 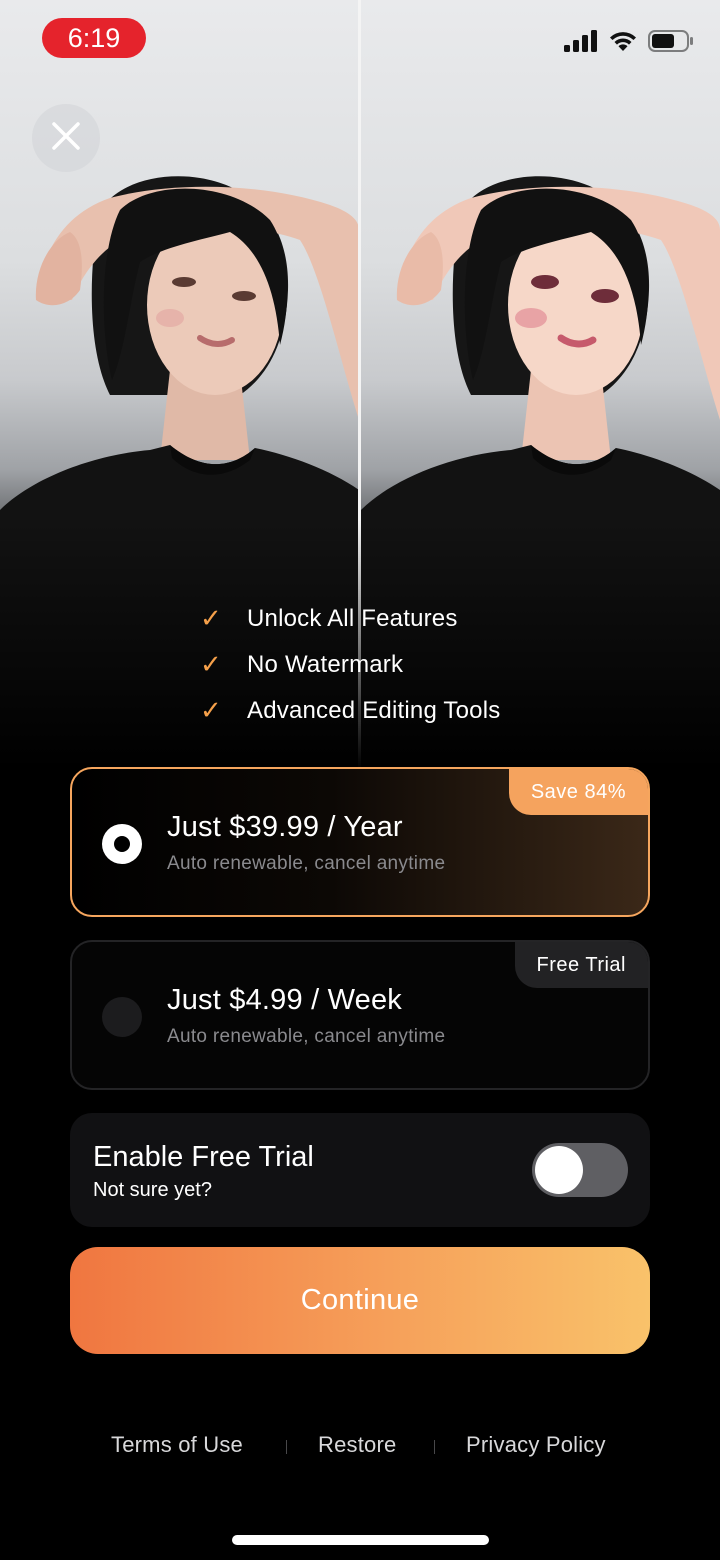 I want to click on close-icon, so click(x=66, y=138).